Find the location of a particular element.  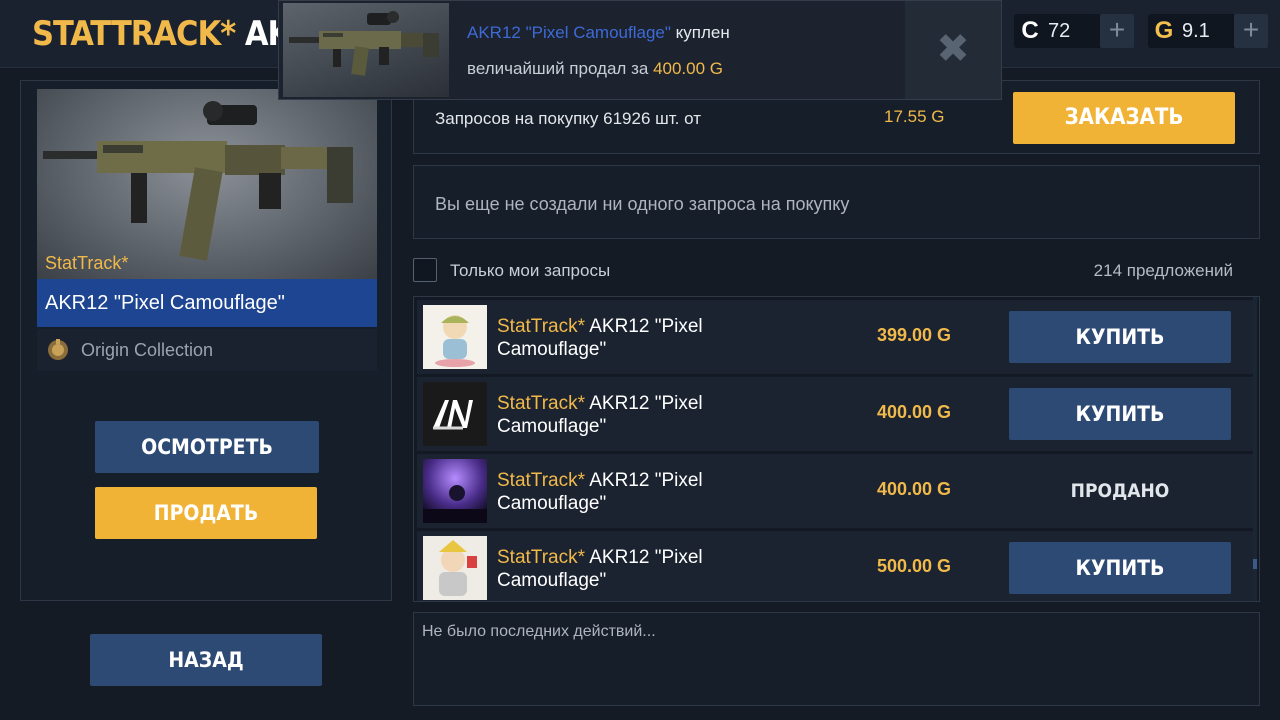

currency-g-balance: G 9.1 + is located at coordinates (1208, 31).